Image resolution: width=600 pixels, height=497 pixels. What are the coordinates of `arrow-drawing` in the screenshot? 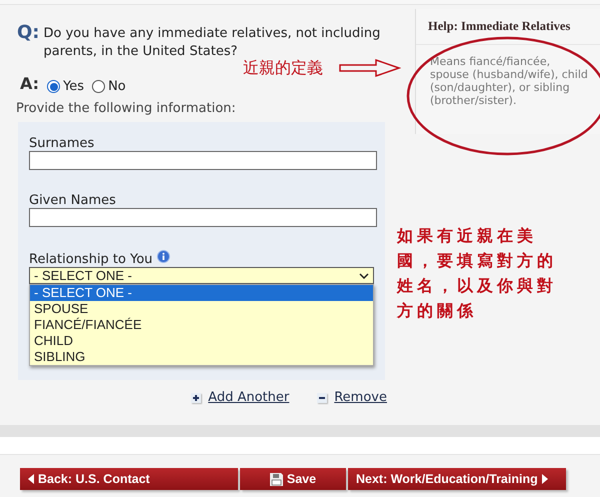 It's located at (370, 68).